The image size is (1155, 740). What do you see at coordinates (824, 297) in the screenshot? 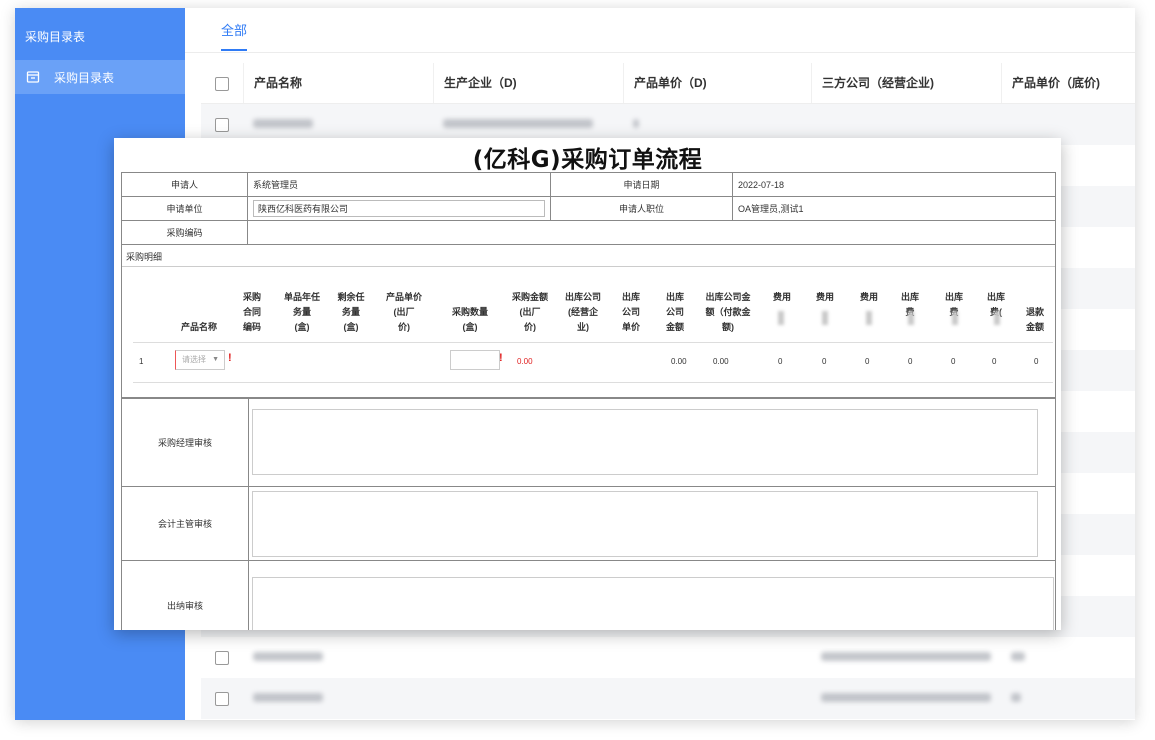
I see `dh-fee2: 费用` at bounding box center [824, 297].